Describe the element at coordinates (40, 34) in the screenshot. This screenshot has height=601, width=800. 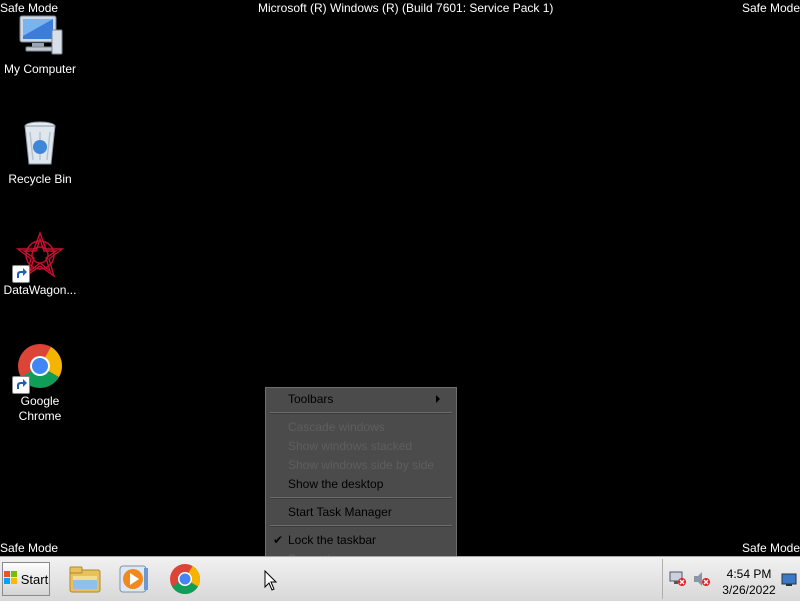
I see `computer-icon` at that location.